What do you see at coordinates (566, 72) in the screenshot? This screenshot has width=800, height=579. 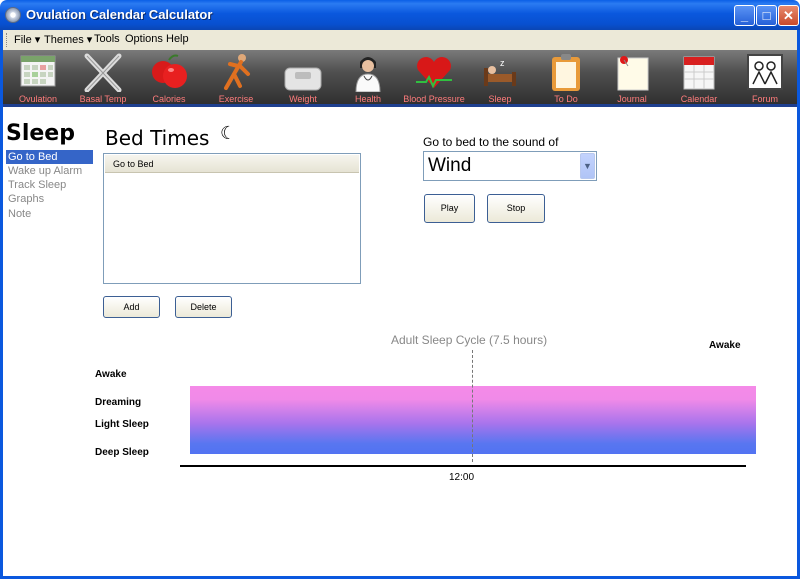 I see `clipboard-icon` at bounding box center [566, 72].